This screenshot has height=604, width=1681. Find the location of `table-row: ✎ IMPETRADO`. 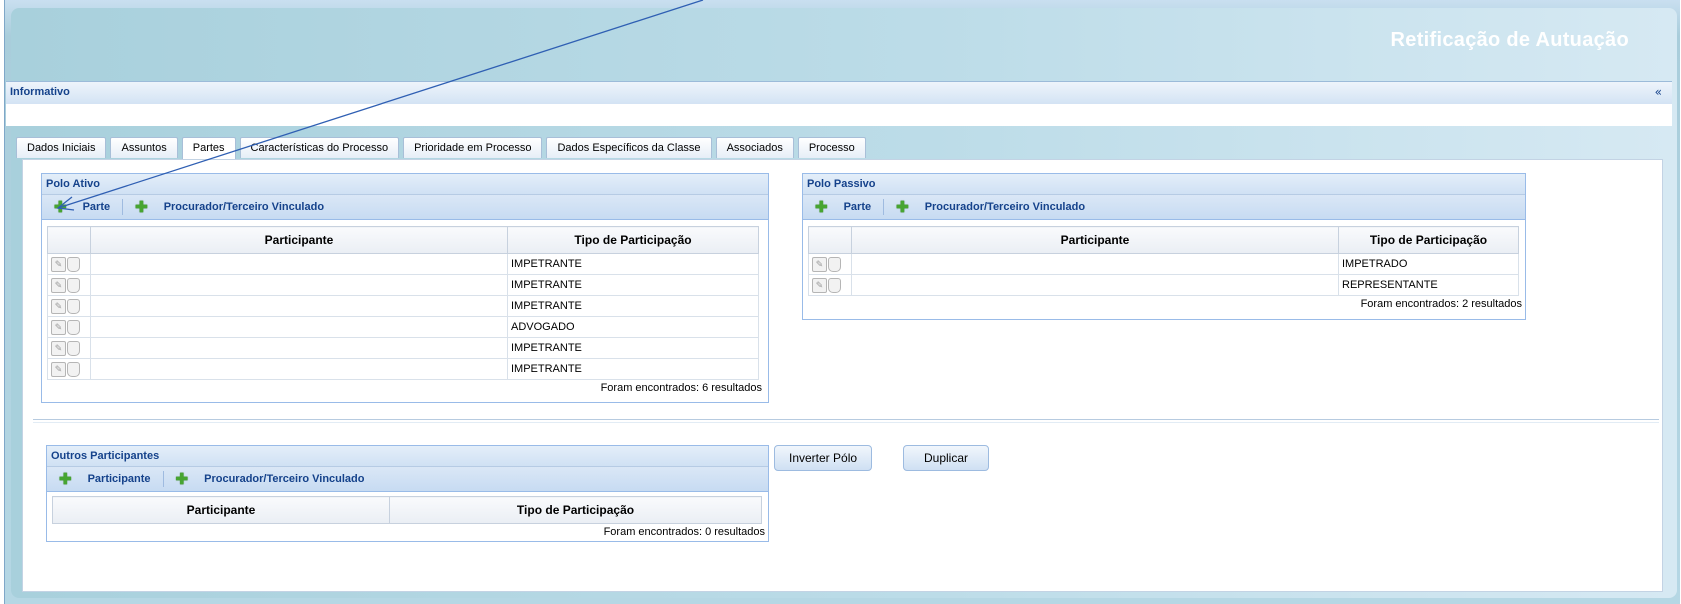

table-row: ✎ IMPETRADO is located at coordinates (1163, 264).